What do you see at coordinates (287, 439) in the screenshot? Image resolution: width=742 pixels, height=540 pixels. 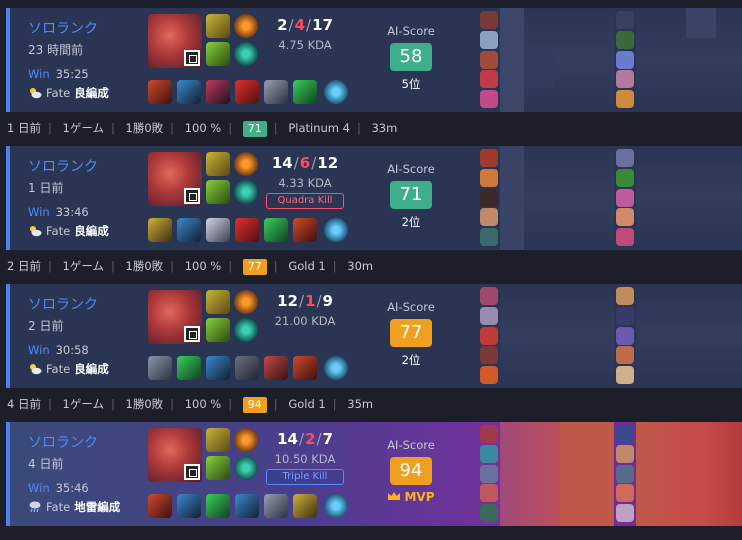 I see `kills: 14` at bounding box center [287, 439].